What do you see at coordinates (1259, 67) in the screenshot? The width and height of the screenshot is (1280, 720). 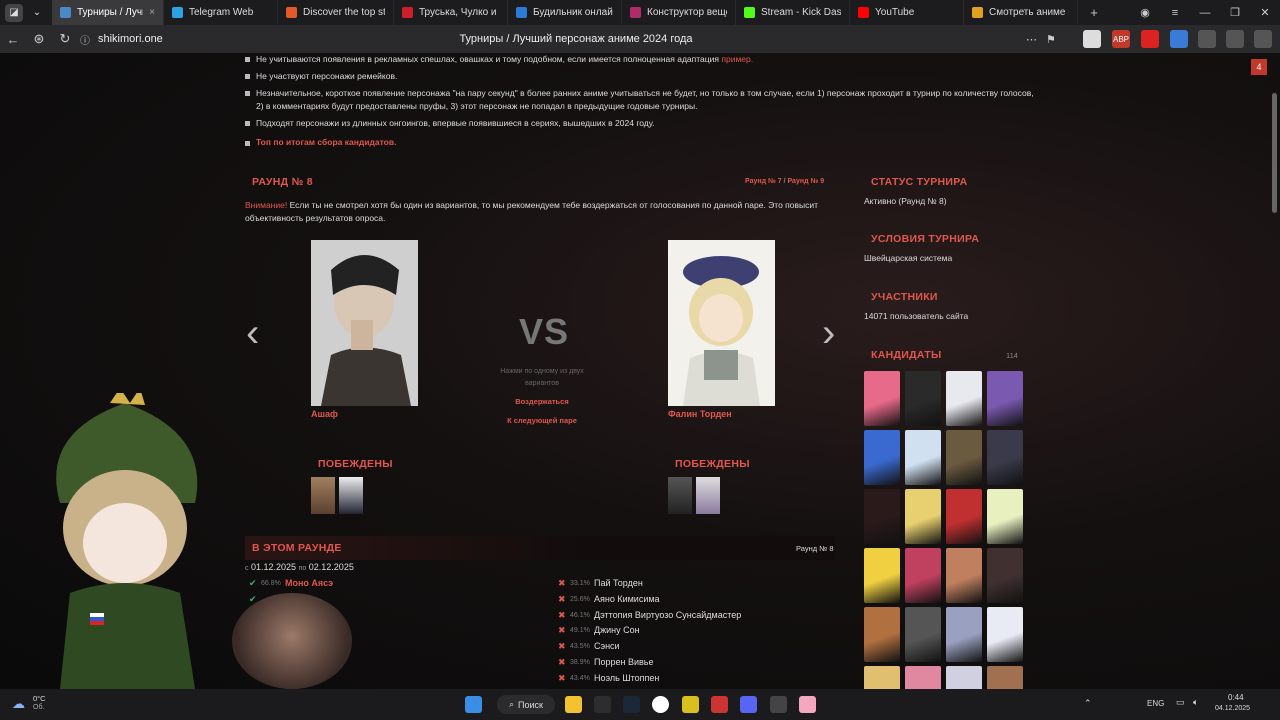 I see `notification-badge: 4` at bounding box center [1259, 67].